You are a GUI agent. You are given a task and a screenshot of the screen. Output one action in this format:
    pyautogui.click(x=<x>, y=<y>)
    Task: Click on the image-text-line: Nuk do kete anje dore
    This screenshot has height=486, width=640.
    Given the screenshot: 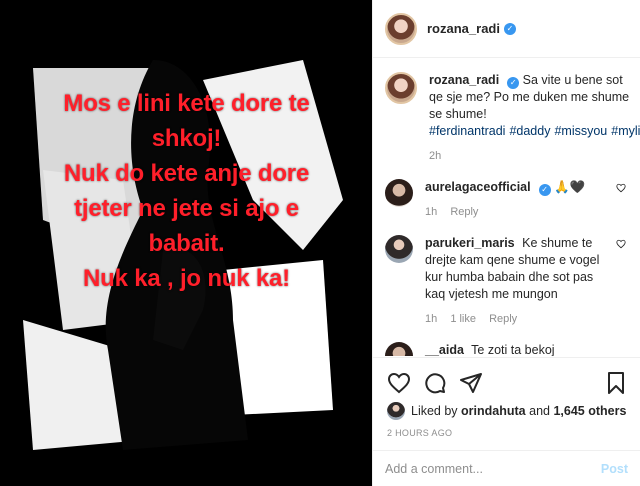 What is the action you would take?
    pyautogui.click(x=186, y=173)
    